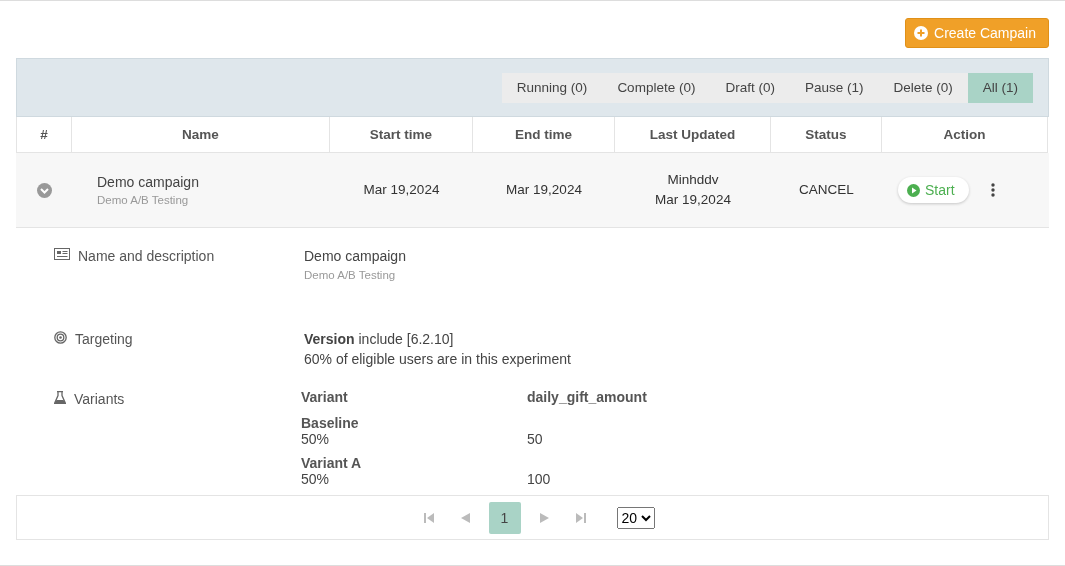 The height and width of the screenshot is (566, 1065). Describe the element at coordinates (826, 190) in the screenshot. I see `status-text: CANCEL` at that location.